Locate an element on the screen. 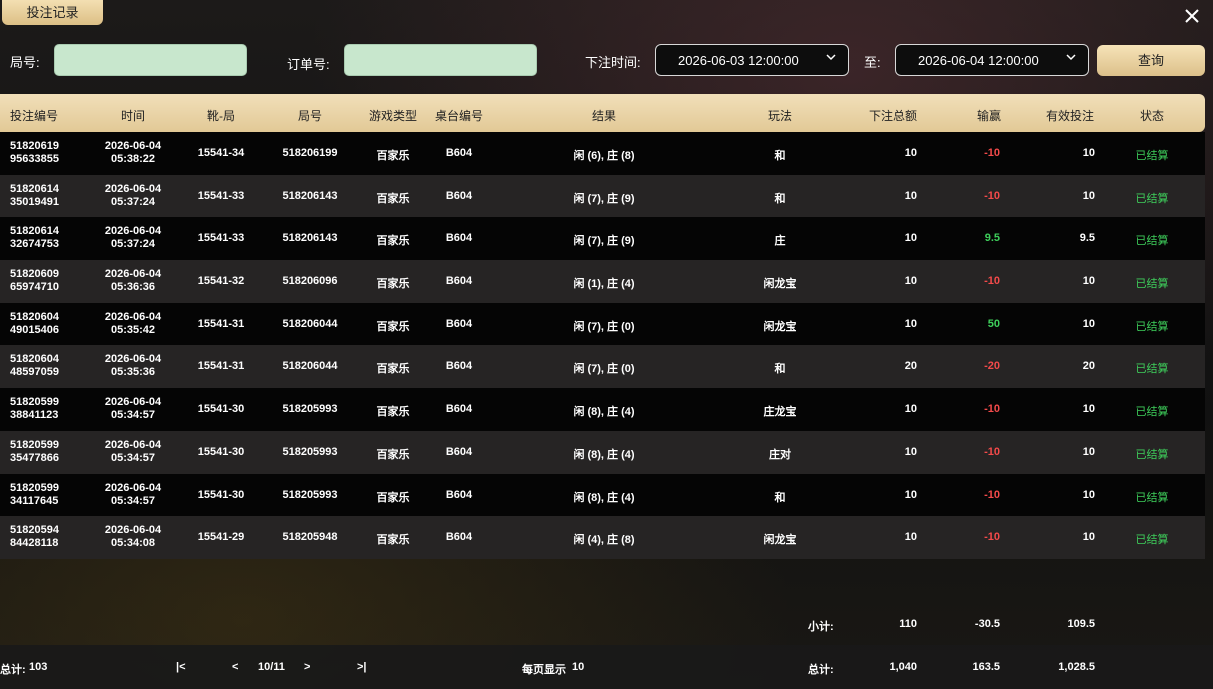 The image size is (1213, 689). round-input is located at coordinates (150, 60).